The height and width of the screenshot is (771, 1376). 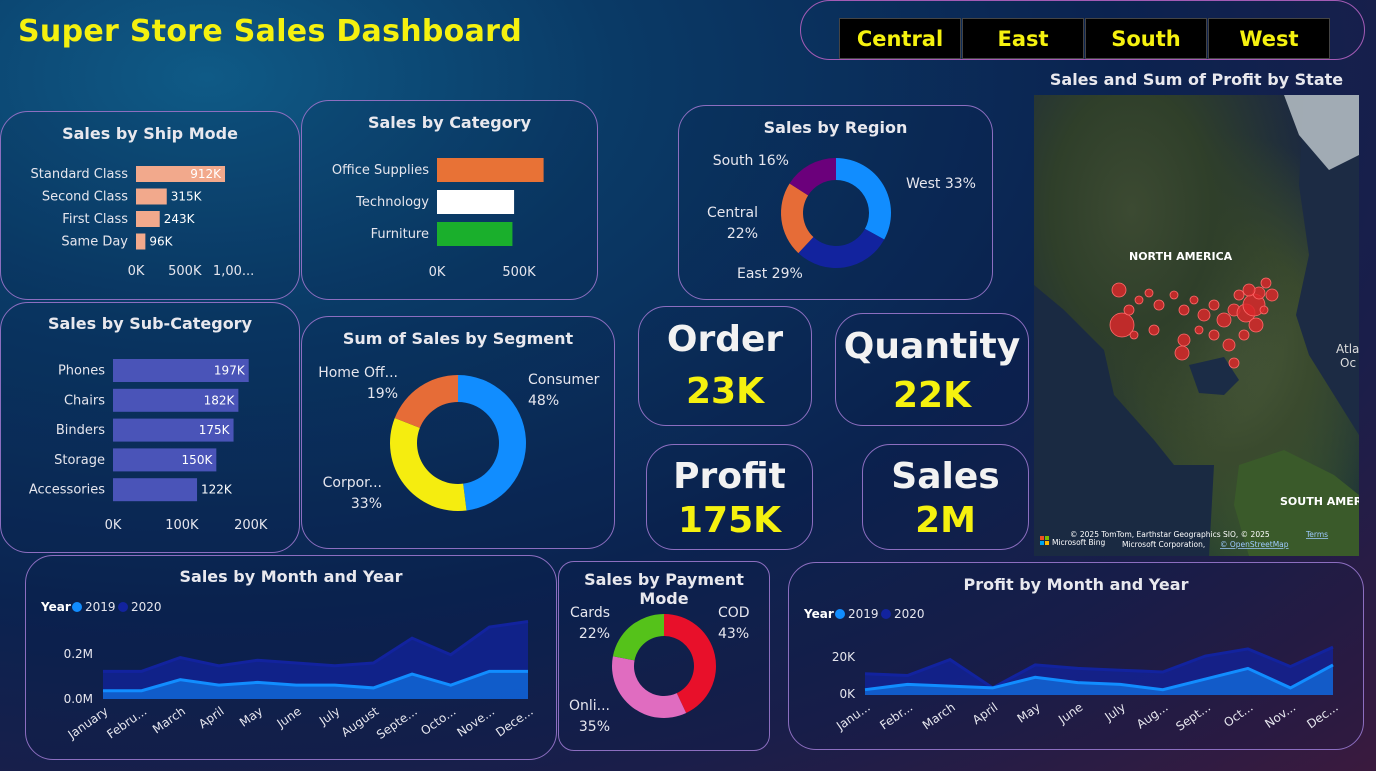 I want to click on x-tick-label: January, so click(x=88, y=723).